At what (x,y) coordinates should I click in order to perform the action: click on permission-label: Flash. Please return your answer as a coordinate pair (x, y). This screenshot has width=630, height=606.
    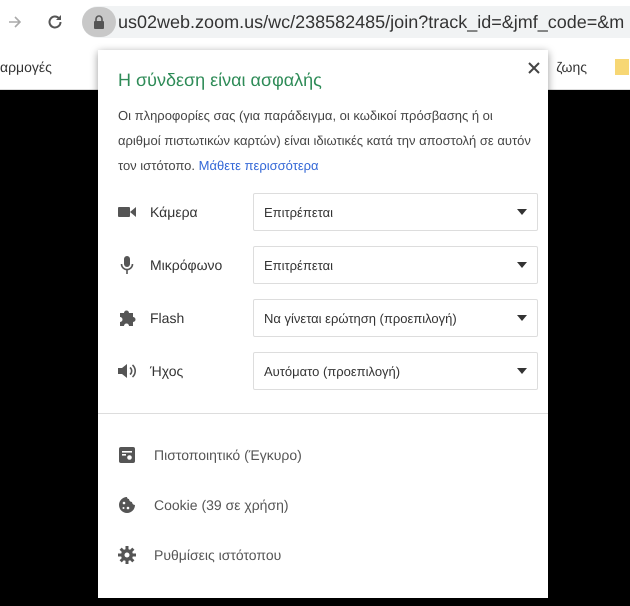
    Looking at the image, I should click on (167, 318).